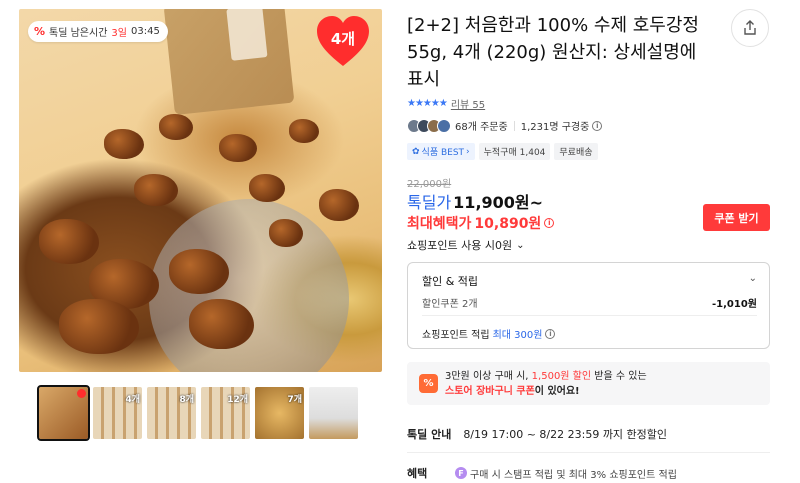 This screenshot has width=800, height=483. I want to click on product-tags: ✿ 식품 BEST › 누적구매 1,404 무료배송, so click(502, 151).